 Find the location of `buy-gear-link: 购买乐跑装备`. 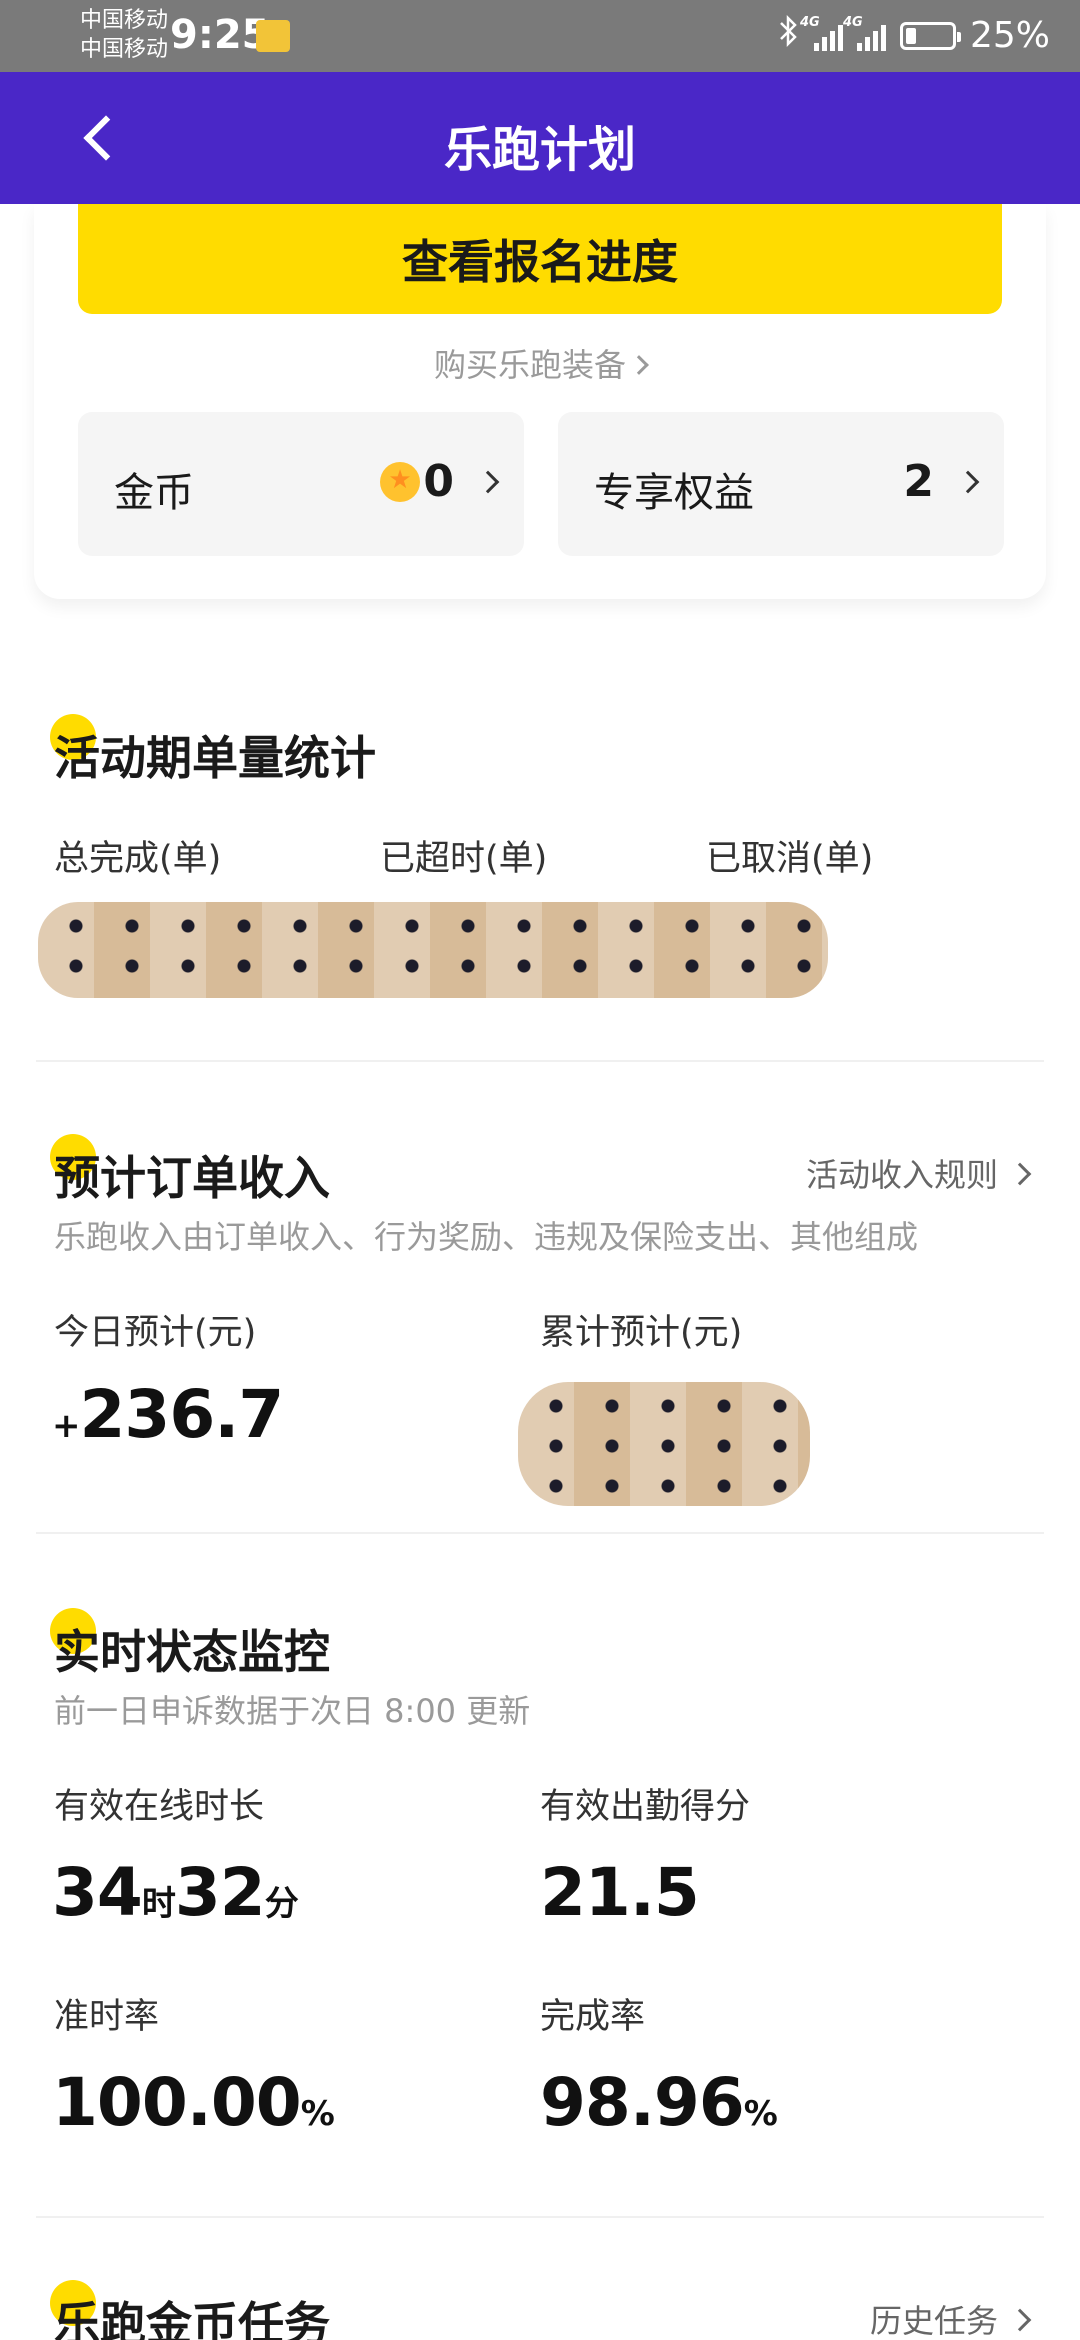

buy-gear-link: 购买乐跑装备 is located at coordinates (540, 363).